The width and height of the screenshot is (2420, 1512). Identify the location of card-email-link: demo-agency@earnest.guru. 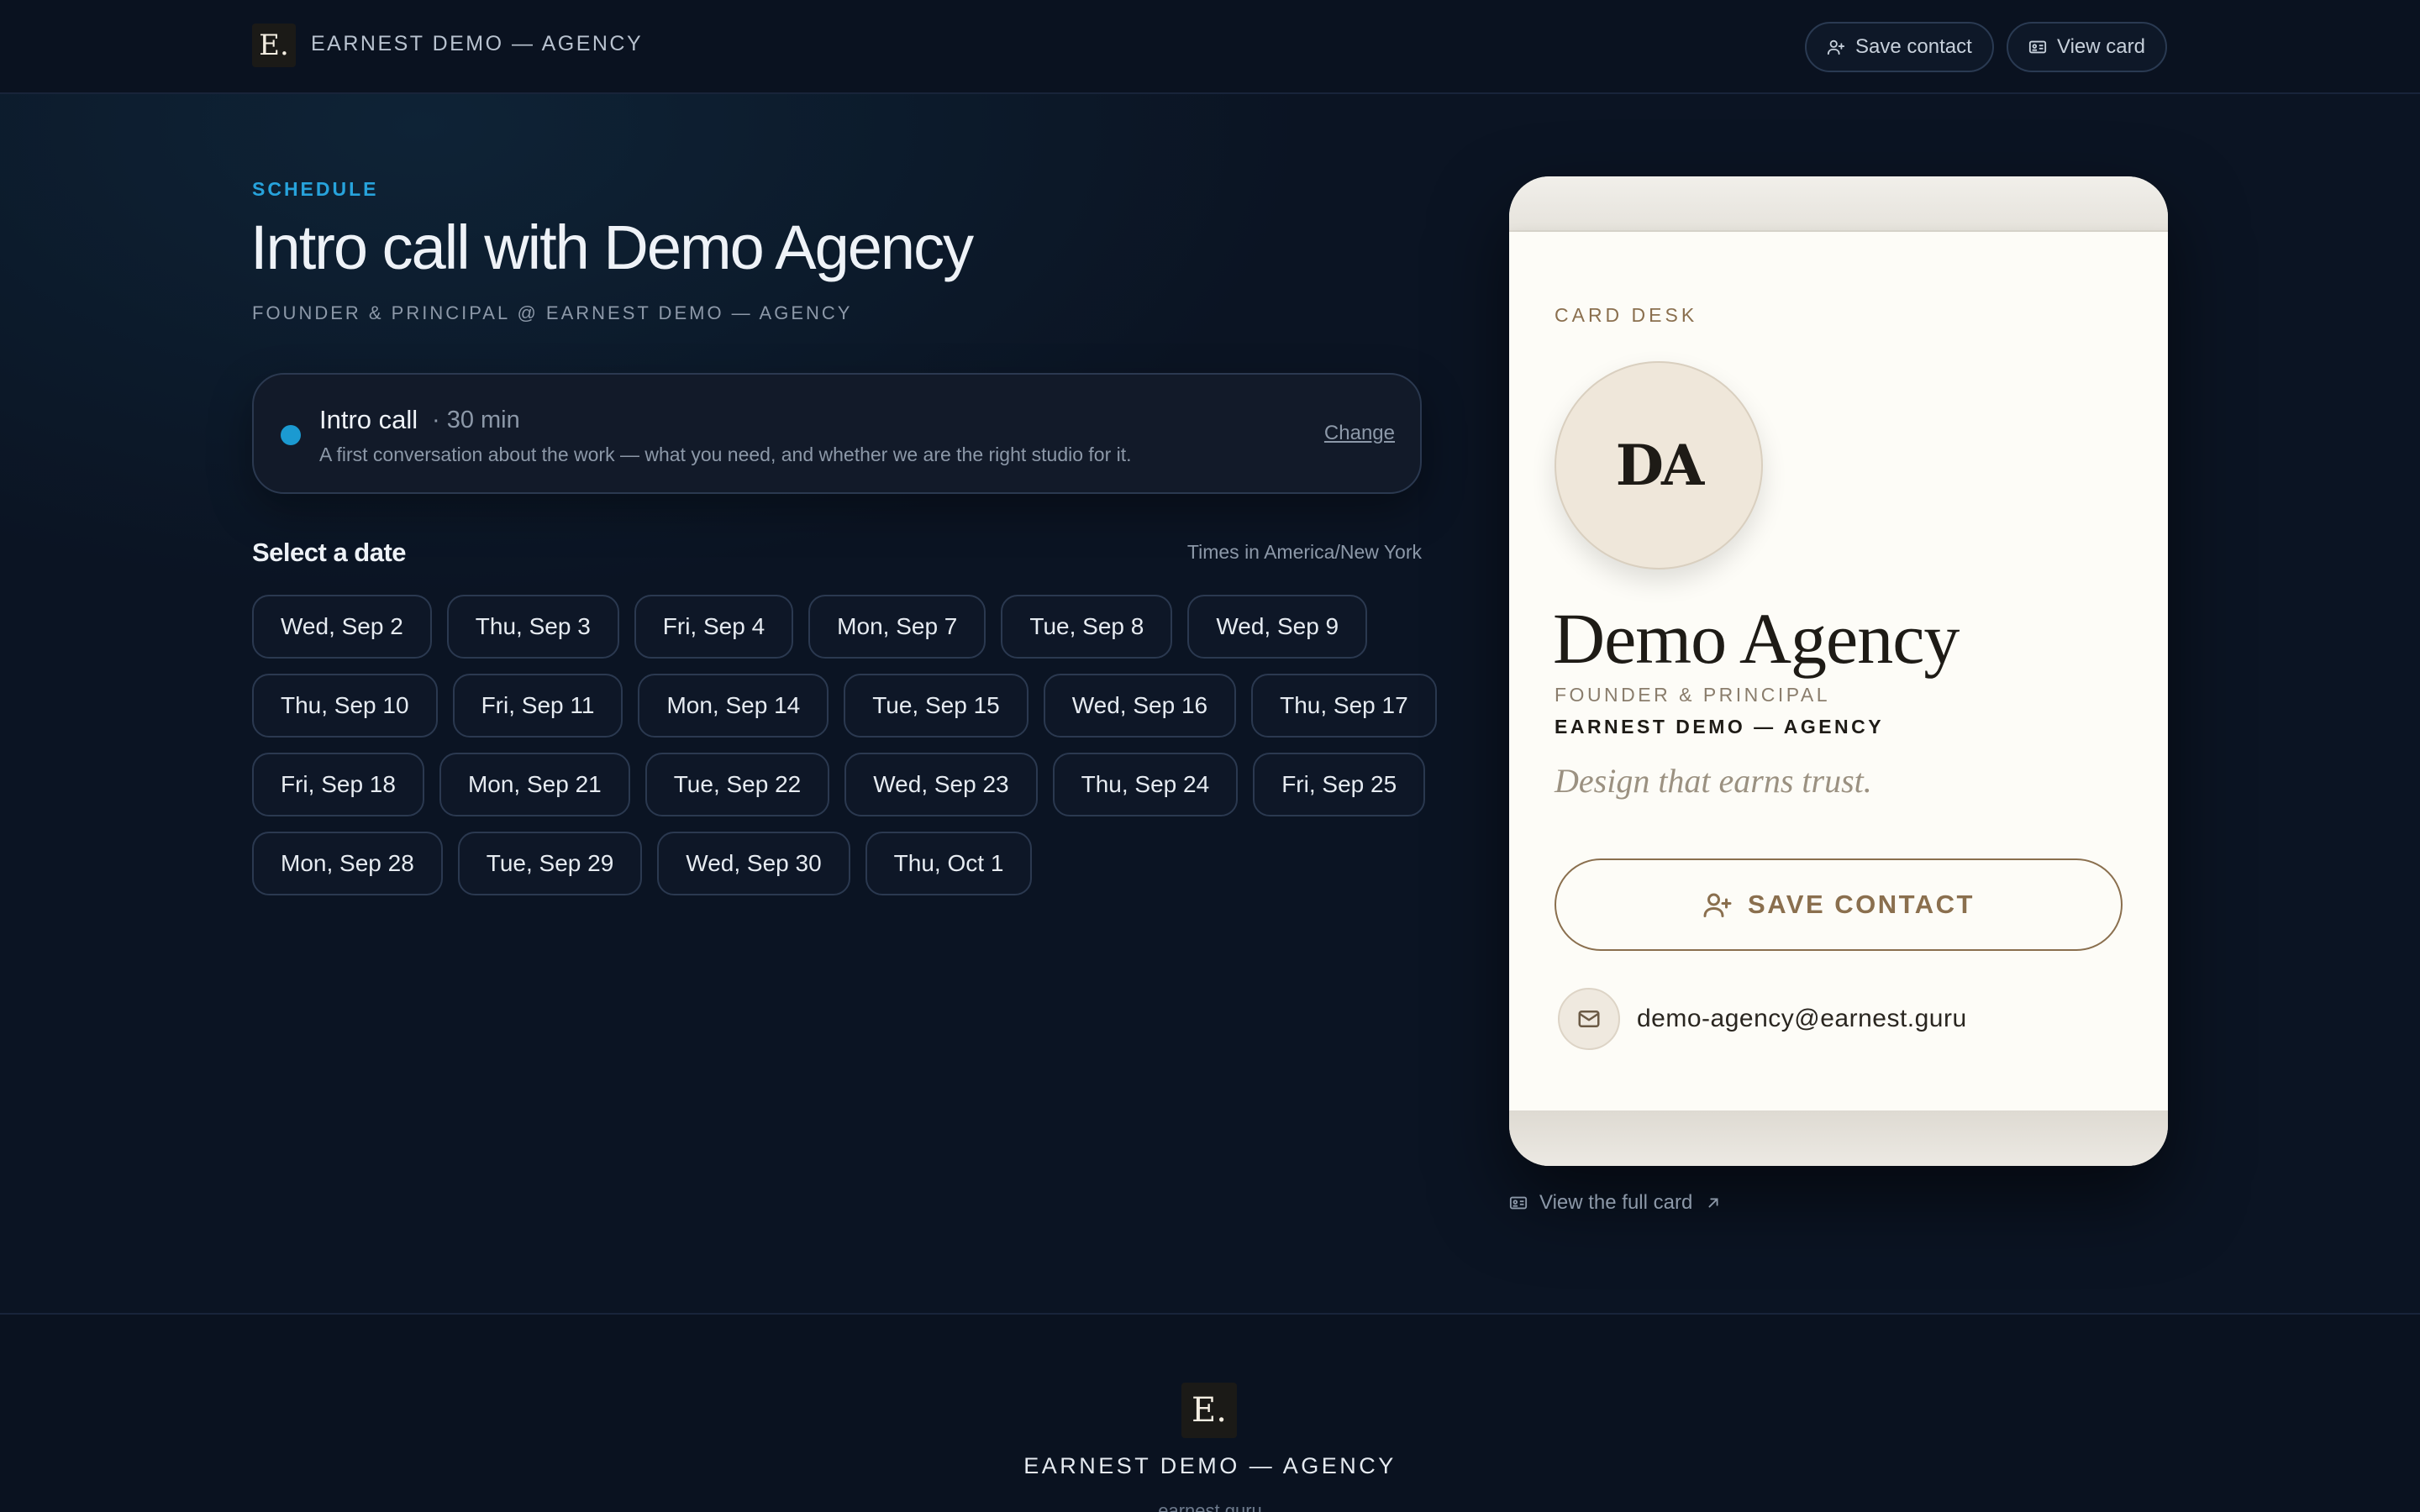
(1802, 1019).